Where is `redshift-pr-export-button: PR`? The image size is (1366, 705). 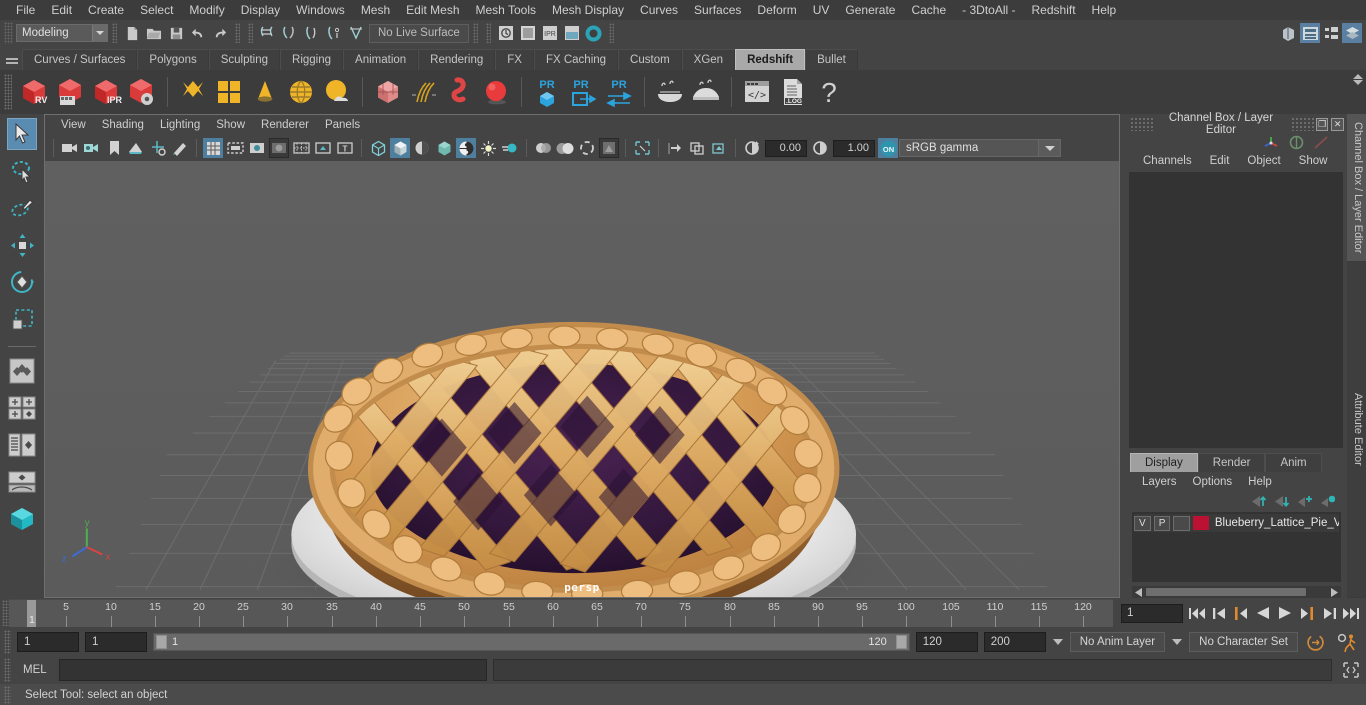
redshift-pr-export-button: PR is located at coordinates (583, 92).